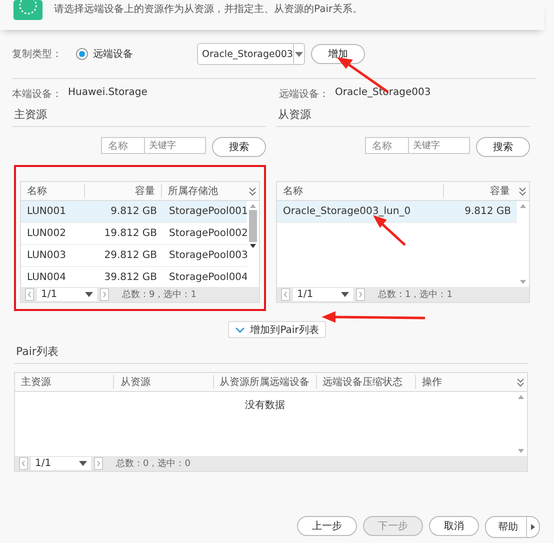 The height and width of the screenshot is (543, 554). What do you see at coordinates (253, 246) in the screenshot?
I see `scroll-down-icon` at bounding box center [253, 246].